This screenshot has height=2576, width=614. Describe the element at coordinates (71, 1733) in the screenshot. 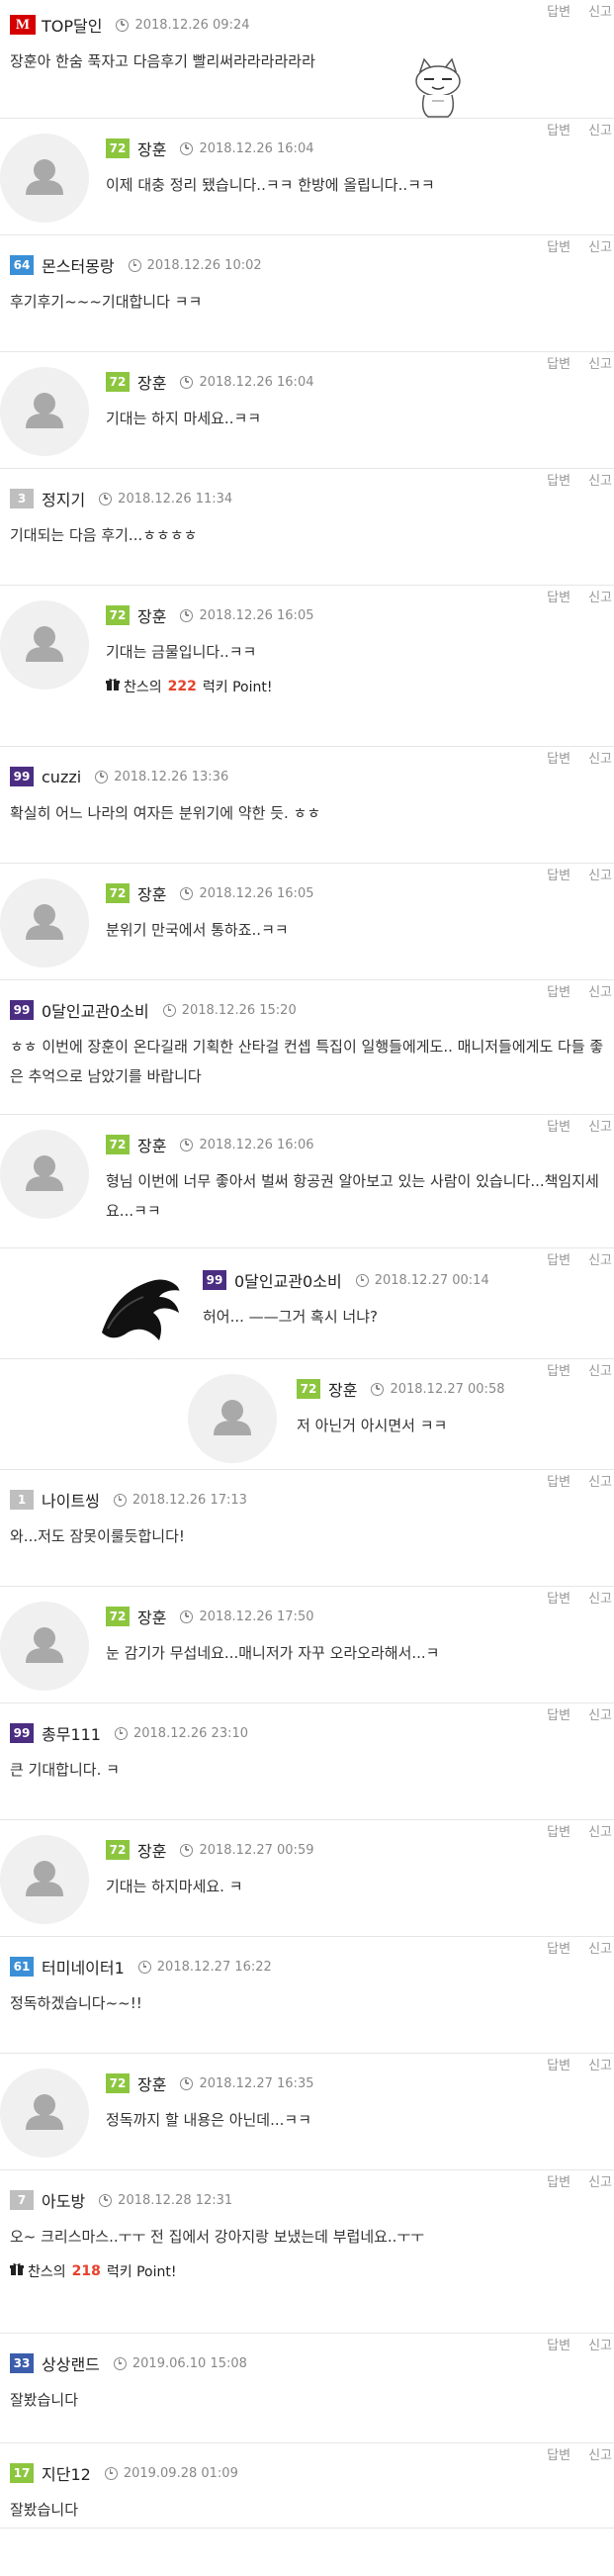

I see `nickname: 총무111` at that location.